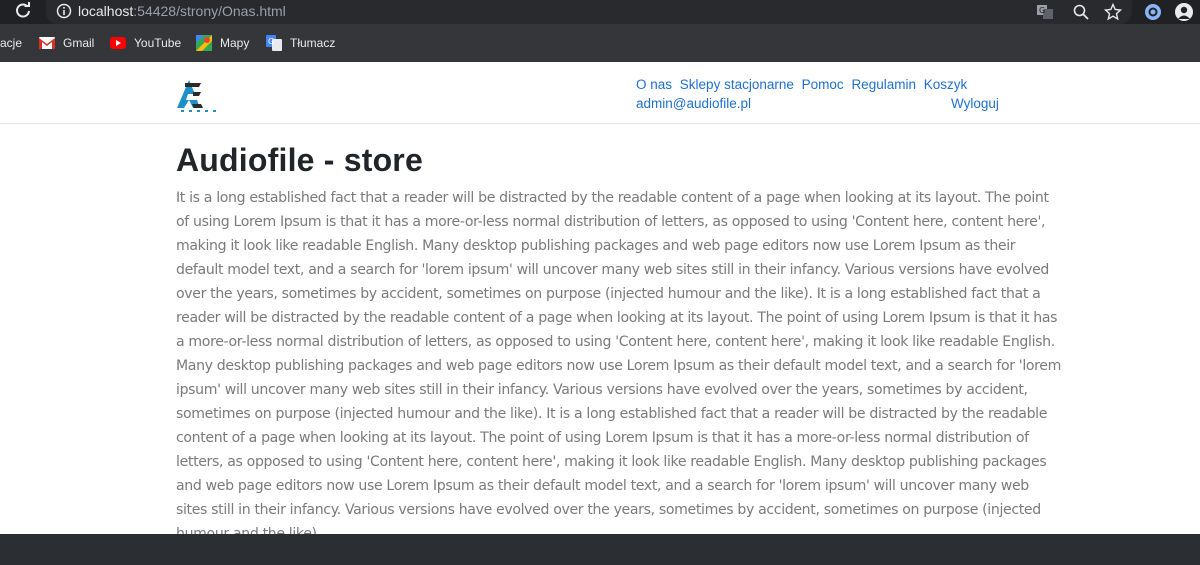 This screenshot has width=1200, height=565. I want to click on bookmark-maps: Mapy, so click(222, 43).